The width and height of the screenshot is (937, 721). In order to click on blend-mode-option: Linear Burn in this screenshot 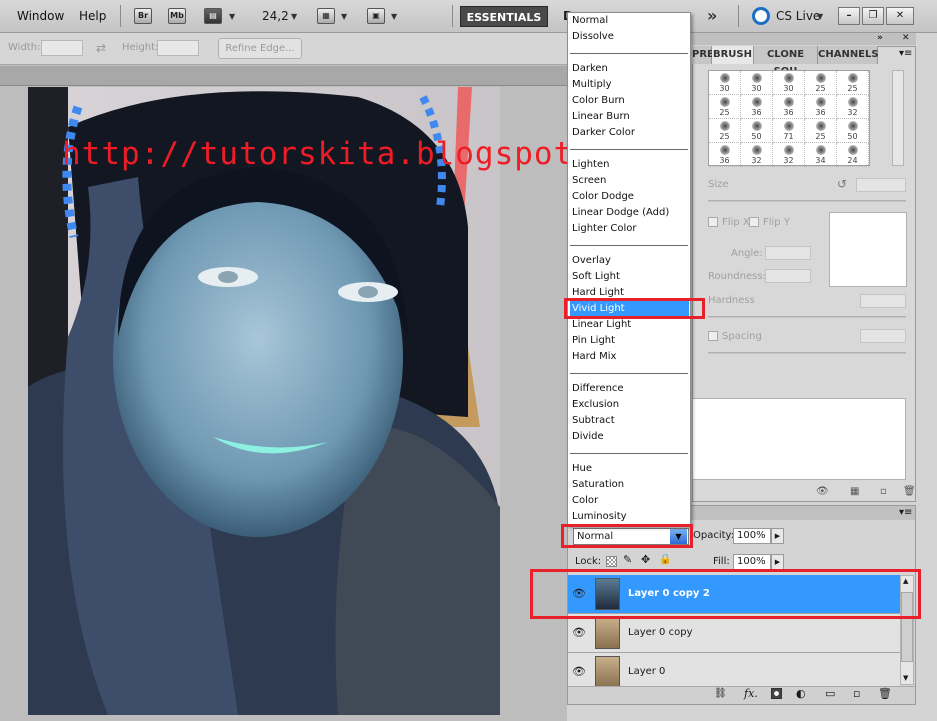, I will do `click(601, 116)`.